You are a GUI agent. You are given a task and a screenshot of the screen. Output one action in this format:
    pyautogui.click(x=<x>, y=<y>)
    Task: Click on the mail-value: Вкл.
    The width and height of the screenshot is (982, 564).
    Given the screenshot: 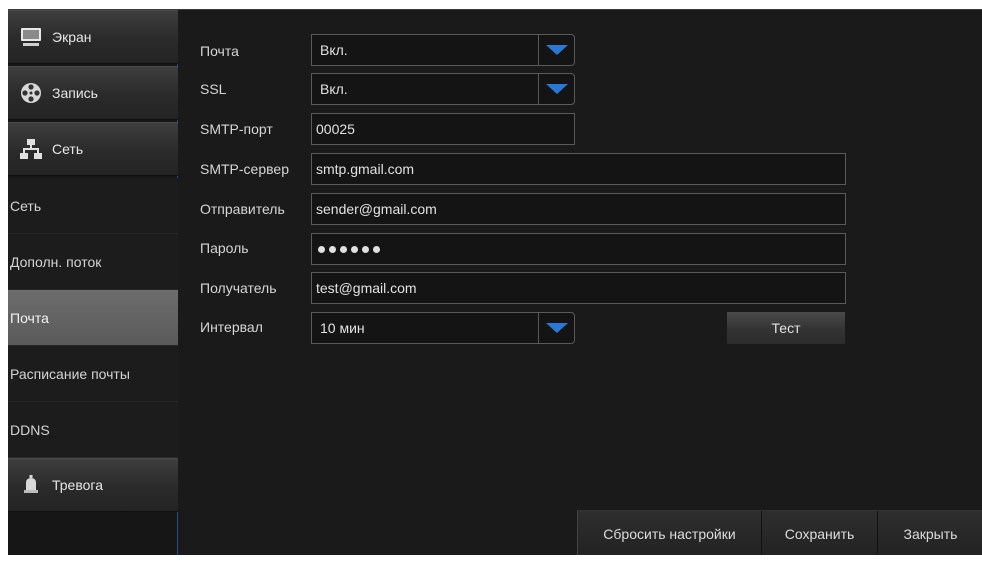 What is the action you would take?
    pyautogui.click(x=334, y=50)
    